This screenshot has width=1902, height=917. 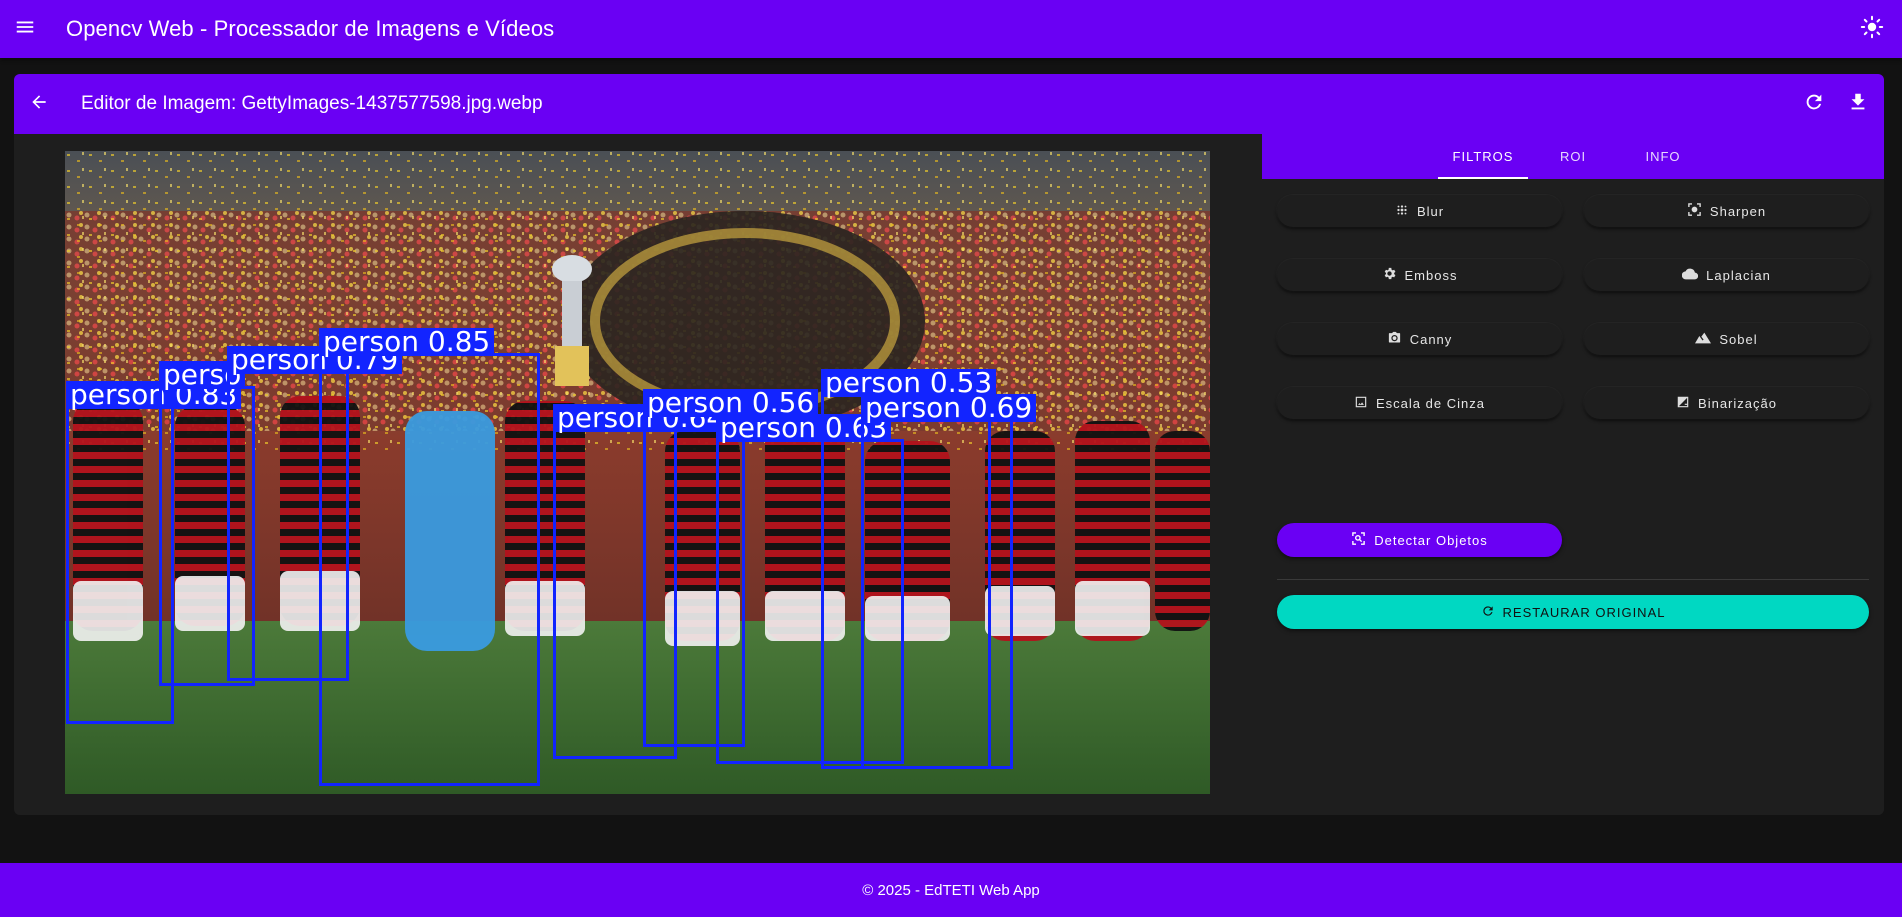 I want to click on detect-objects-button: Detectar Objetos, so click(x=1419, y=540).